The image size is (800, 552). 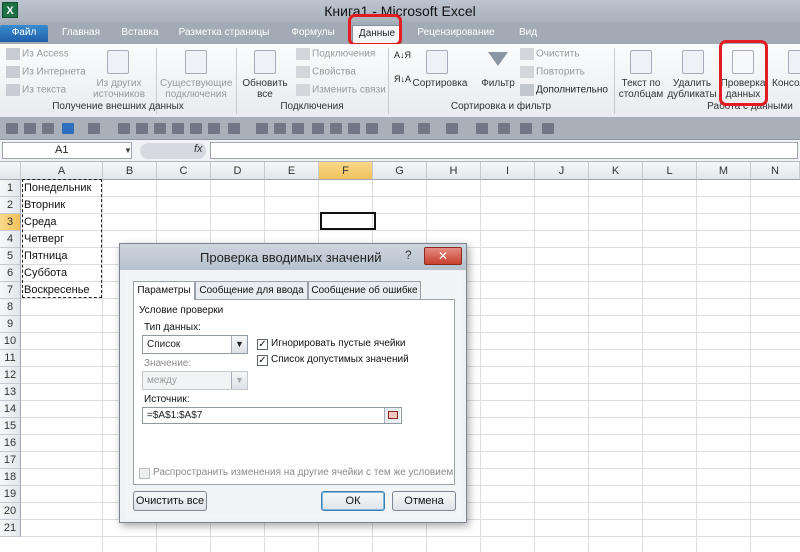 I want to click on column-header-a: A, so click(x=62, y=171).